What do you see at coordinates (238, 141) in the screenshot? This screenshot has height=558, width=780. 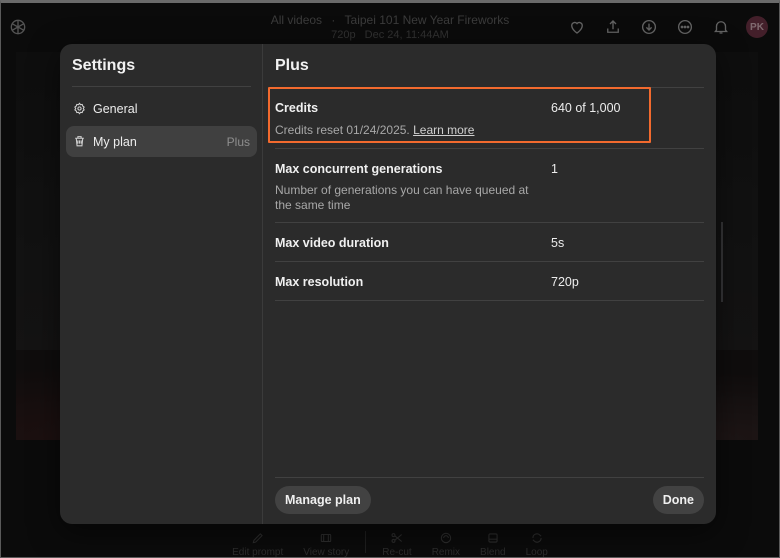 I see `plan-badge: Plus` at bounding box center [238, 141].